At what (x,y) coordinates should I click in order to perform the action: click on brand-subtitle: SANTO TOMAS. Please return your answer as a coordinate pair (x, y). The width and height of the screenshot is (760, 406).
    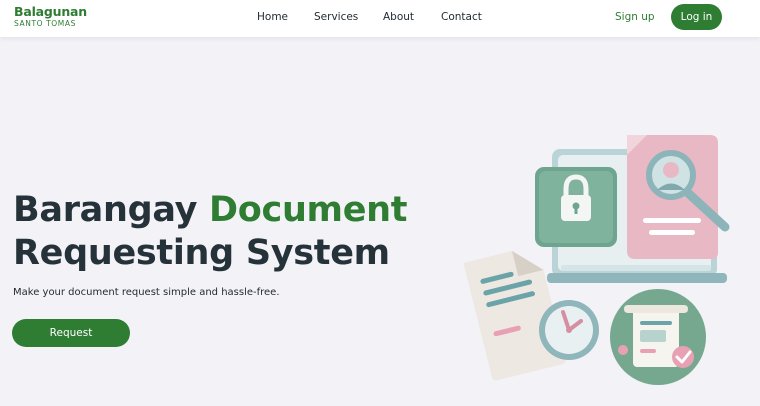
    Looking at the image, I should click on (45, 23).